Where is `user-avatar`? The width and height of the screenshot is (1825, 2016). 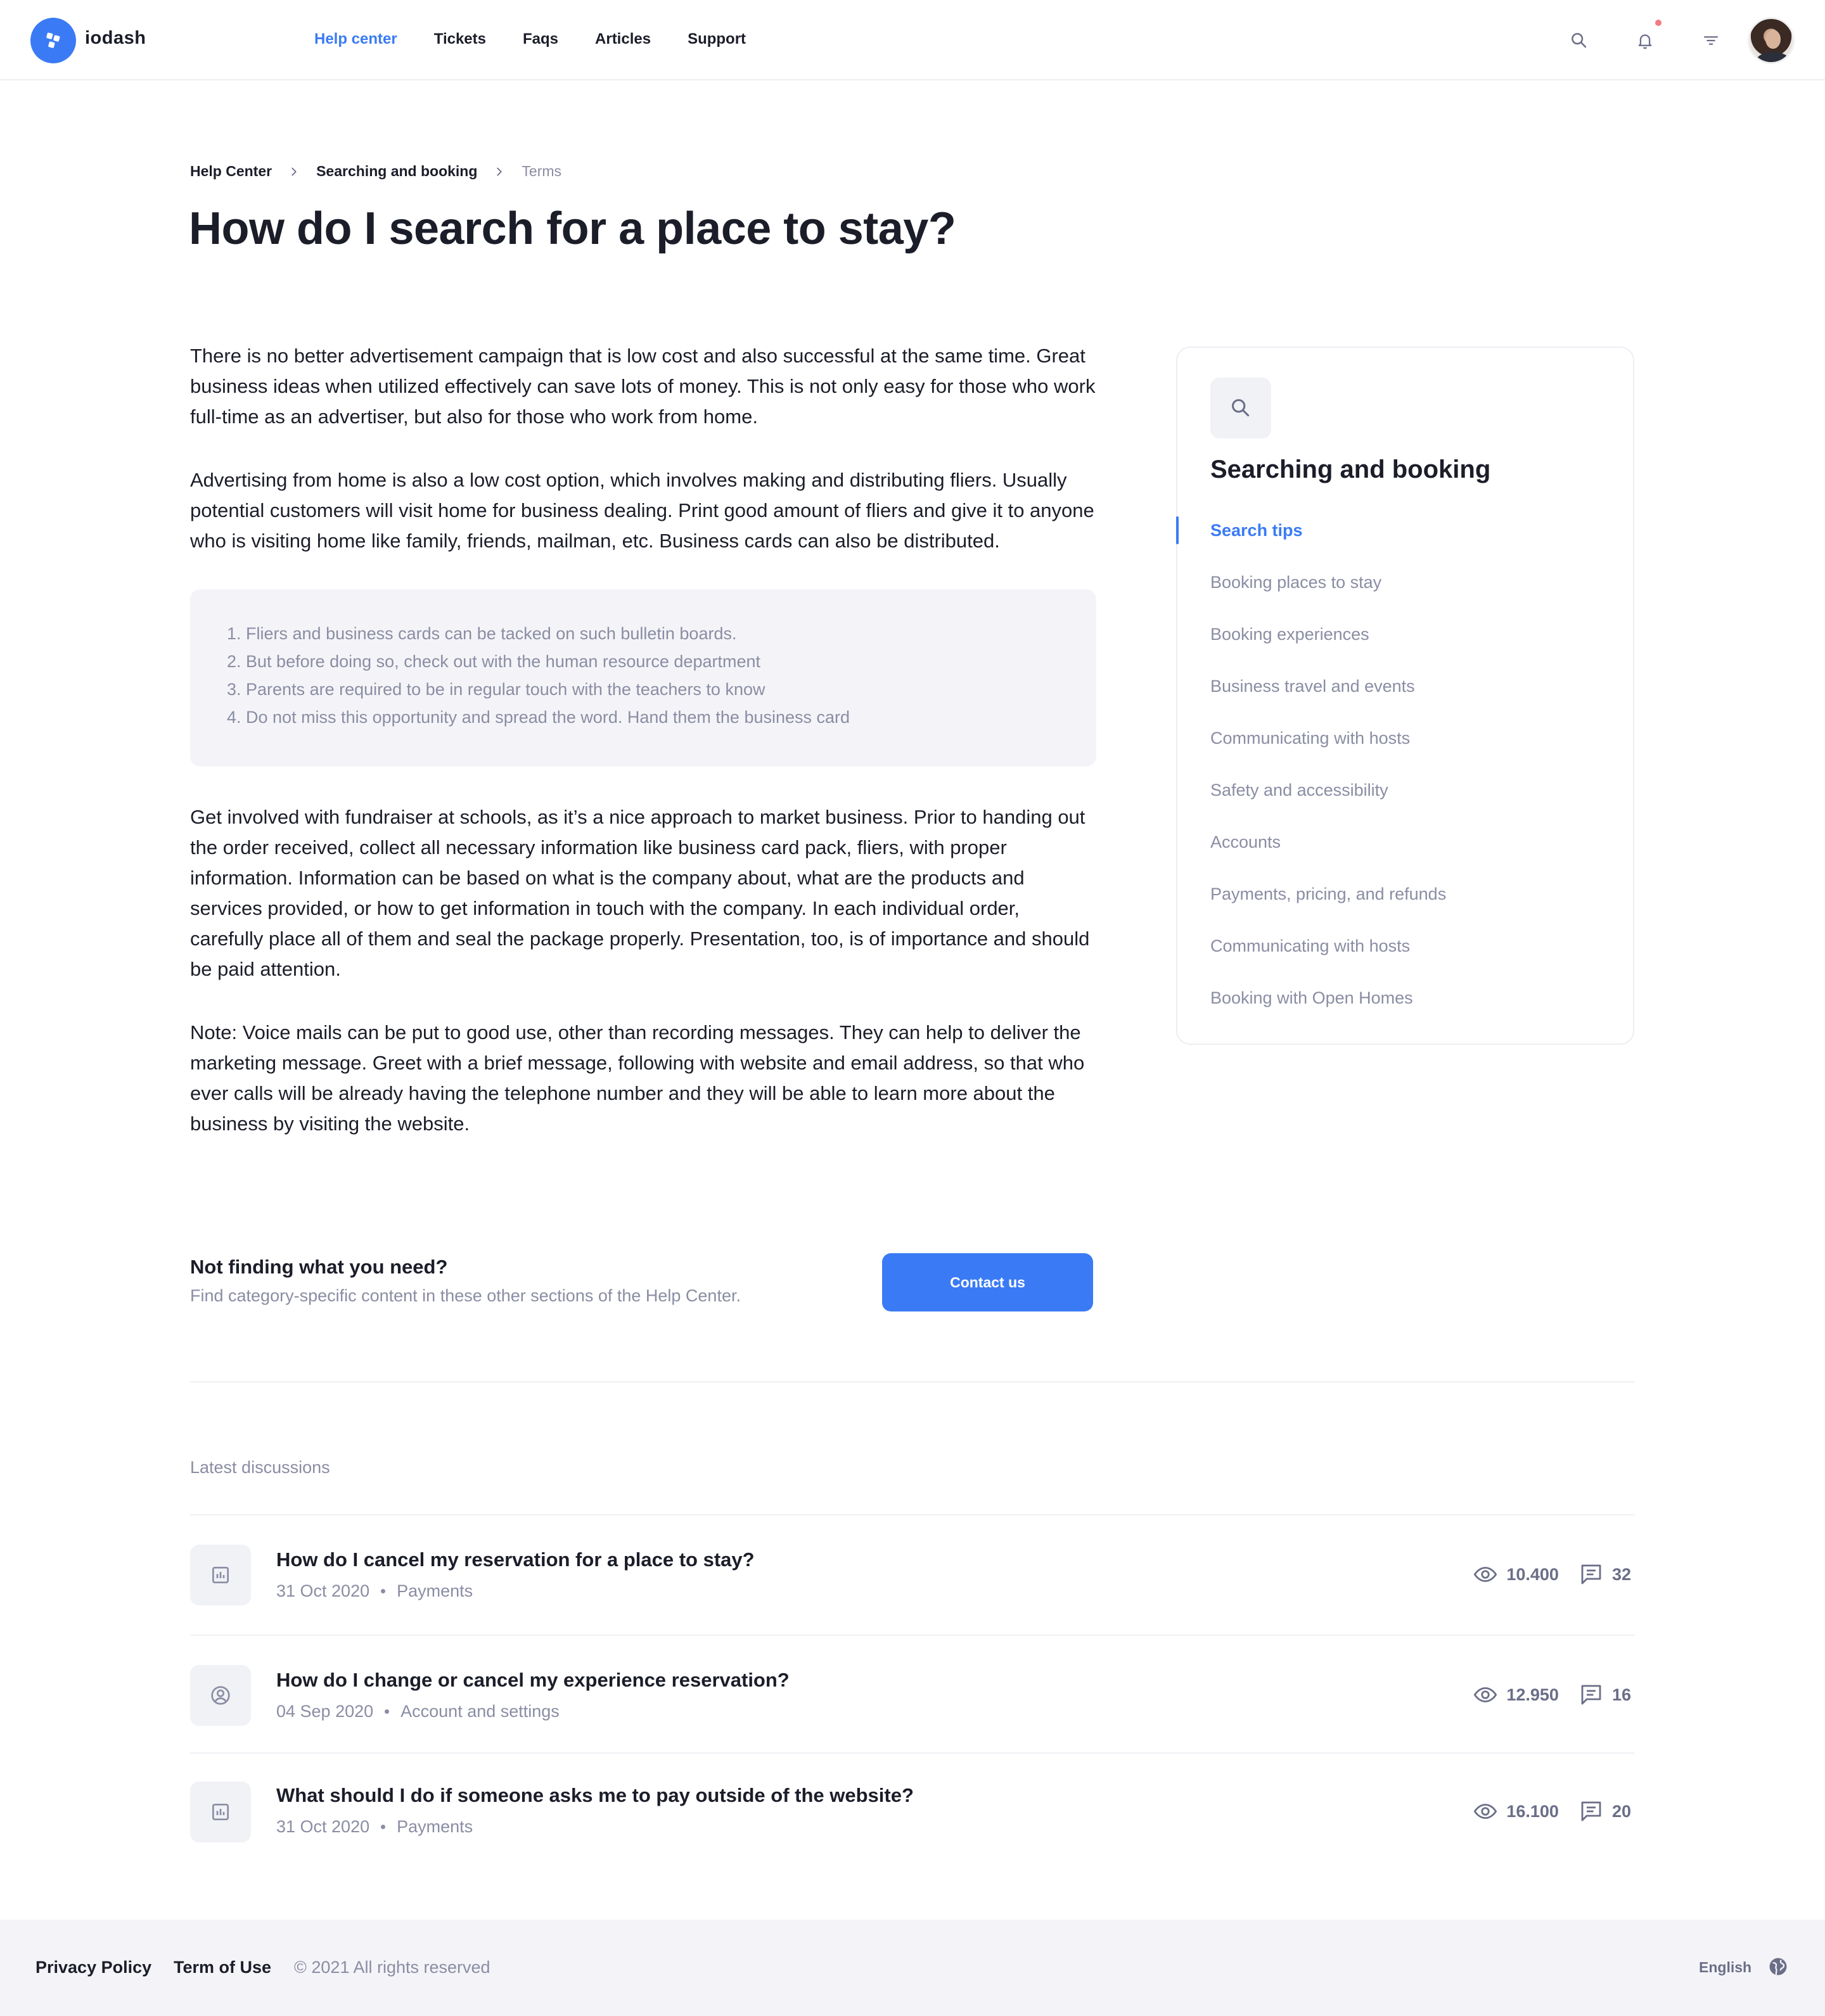
user-avatar is located at coordinates (1771, 40).